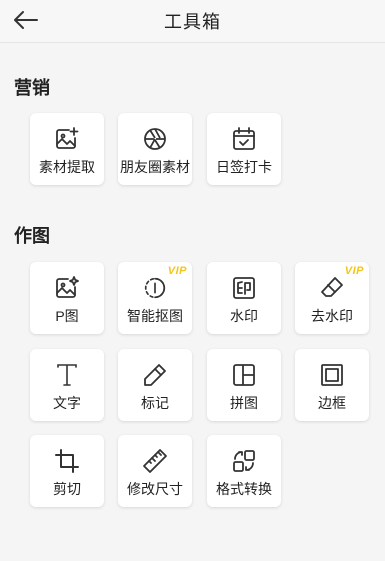 The image size is (385, 561). What do you see at coordinates (67, 288) in the screenshot?
I see `image-sparkle-icon` at bounding box center [67, 288].